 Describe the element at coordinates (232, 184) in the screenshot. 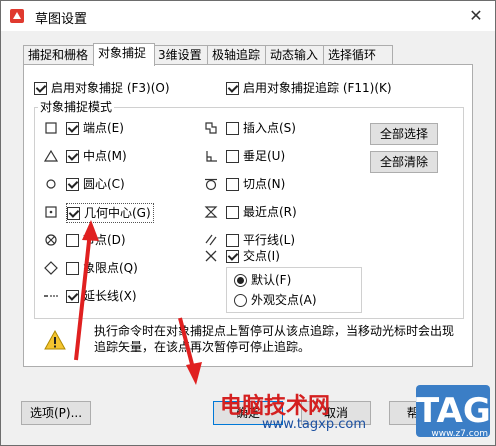

I see `tangent-checkbox` at that location.